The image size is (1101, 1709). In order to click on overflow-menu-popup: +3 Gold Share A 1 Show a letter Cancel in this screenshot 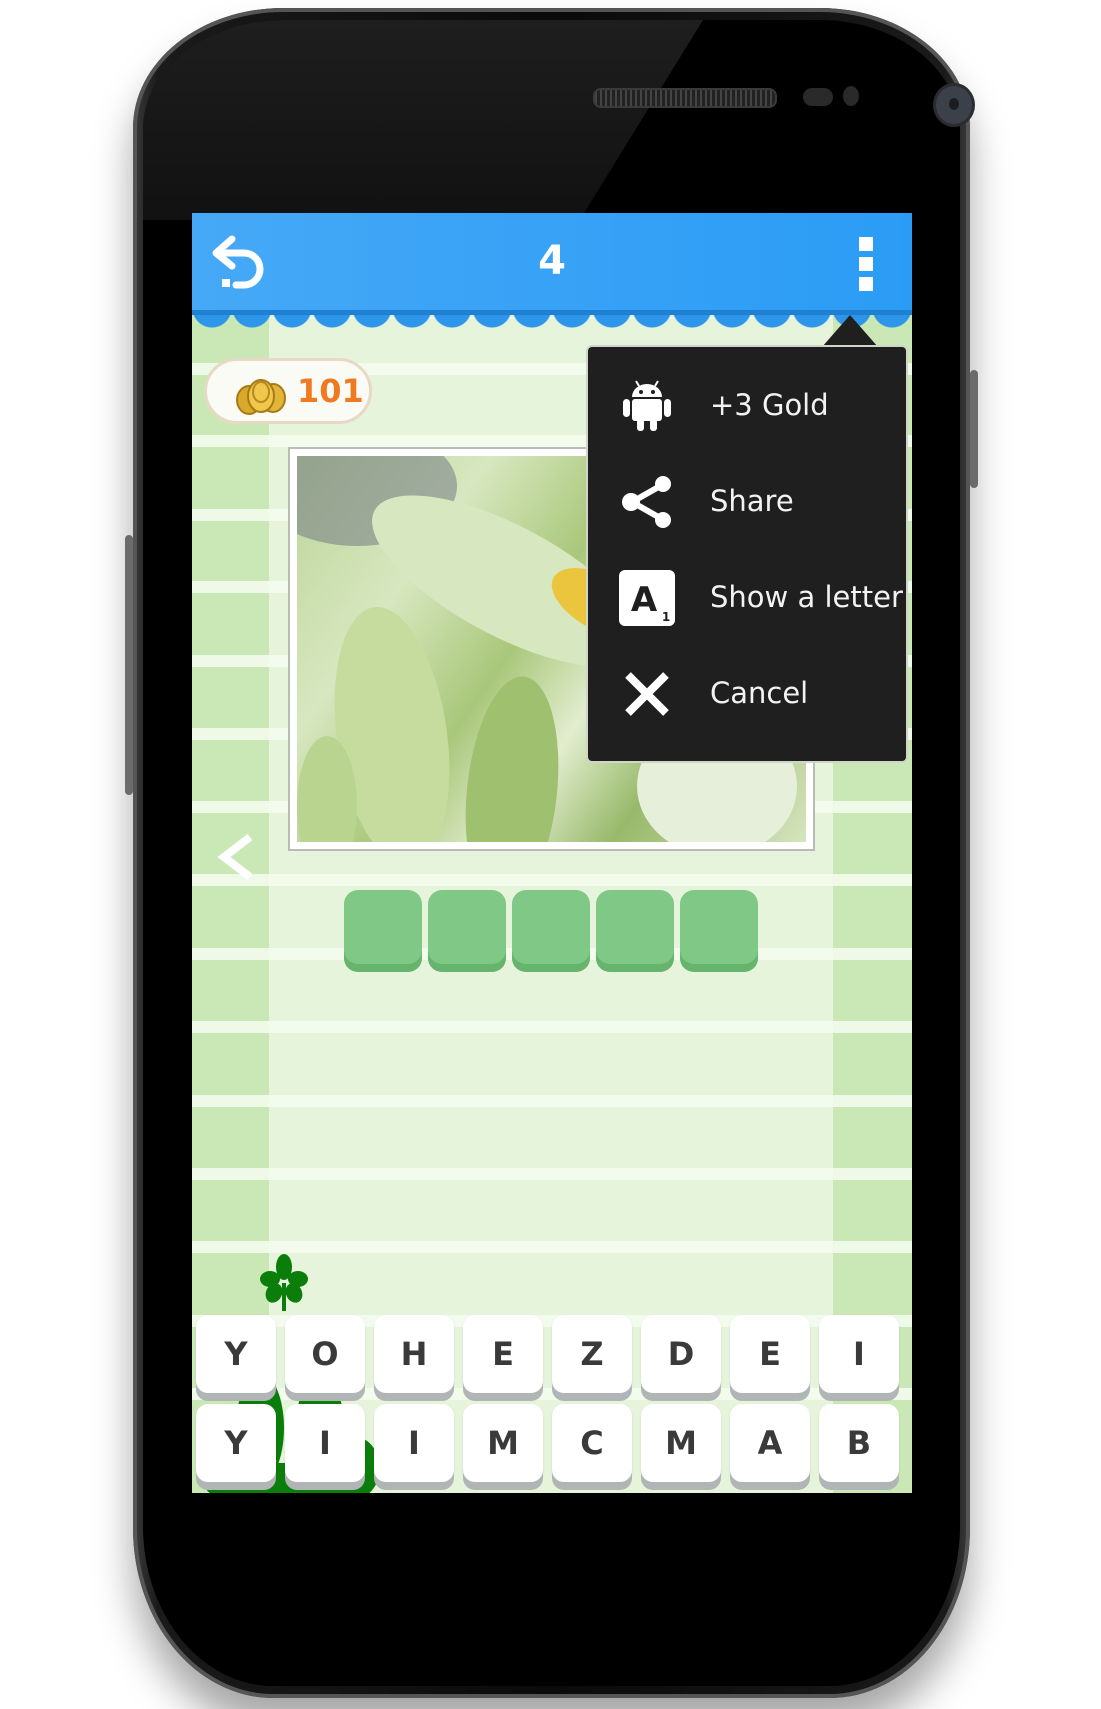, I will do `click(747, 554)`.